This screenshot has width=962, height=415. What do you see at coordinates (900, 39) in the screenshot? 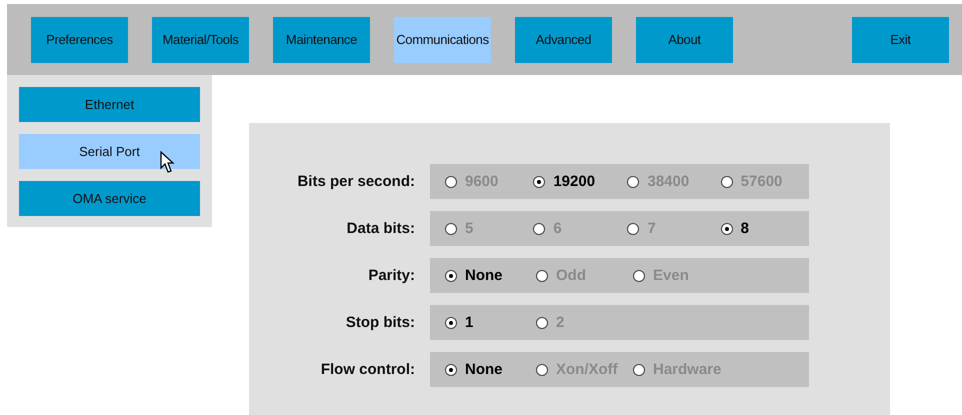
I see `exit-button: Exit` at bounding box center [900, 39].